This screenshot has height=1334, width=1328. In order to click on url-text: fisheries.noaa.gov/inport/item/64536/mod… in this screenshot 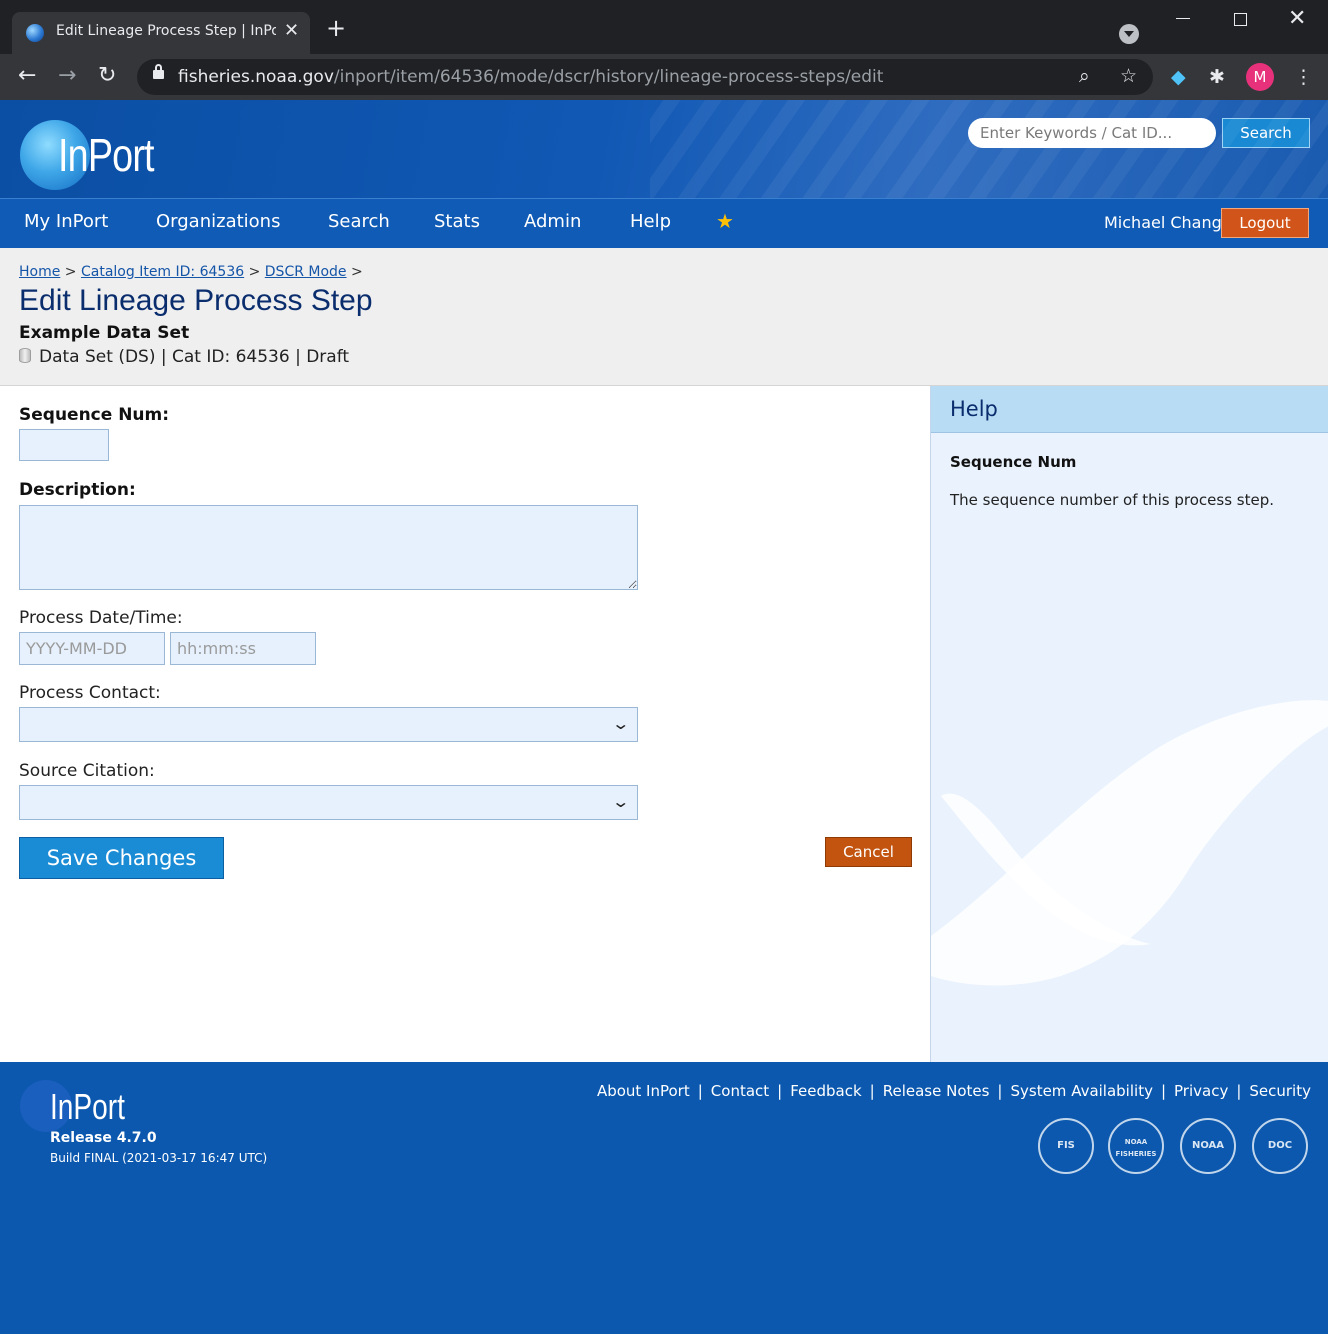, I will do `click(531, 77)`.